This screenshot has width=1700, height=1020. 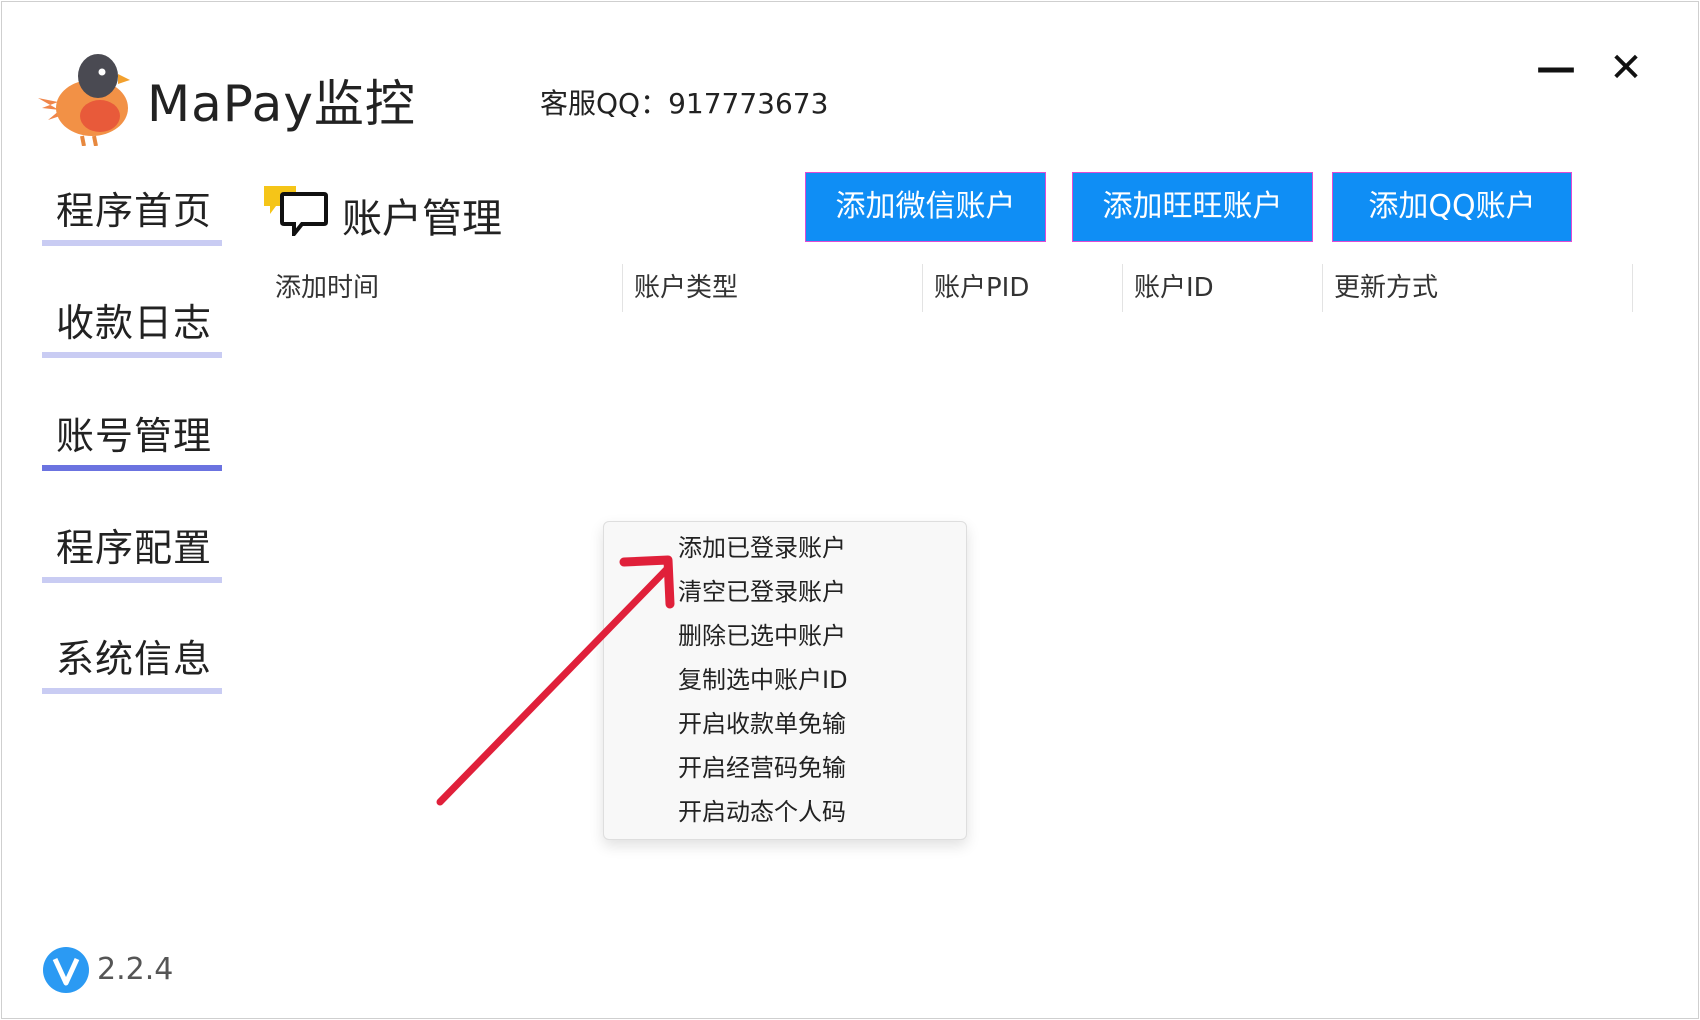 I want to click on minimize-button: —, so click(x=1556, y=68).